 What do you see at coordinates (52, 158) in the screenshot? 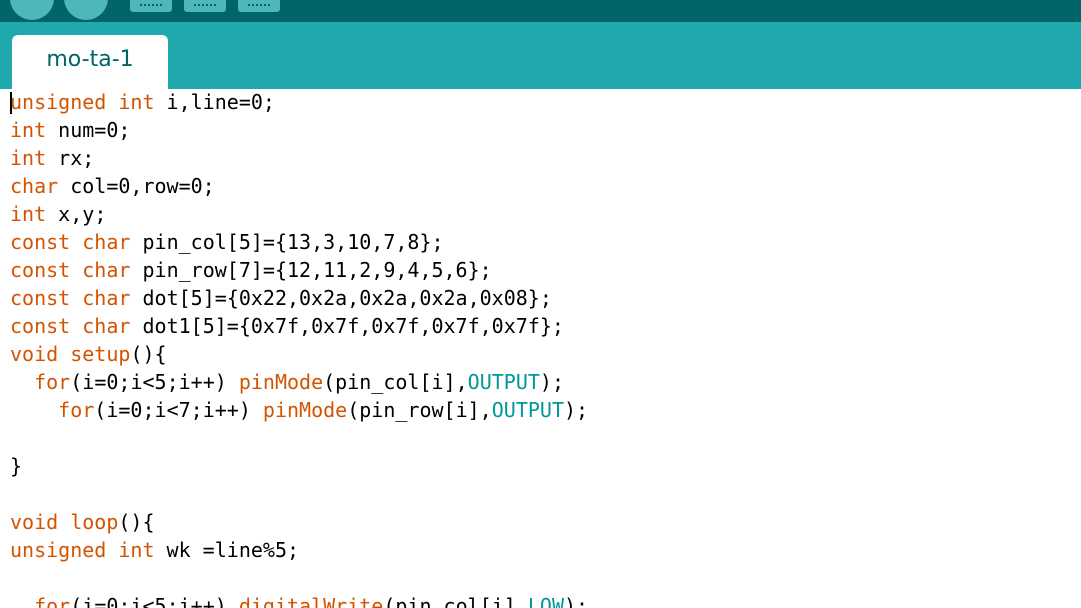
I see `code-line: int rx;` at bounding box center [52, 158].